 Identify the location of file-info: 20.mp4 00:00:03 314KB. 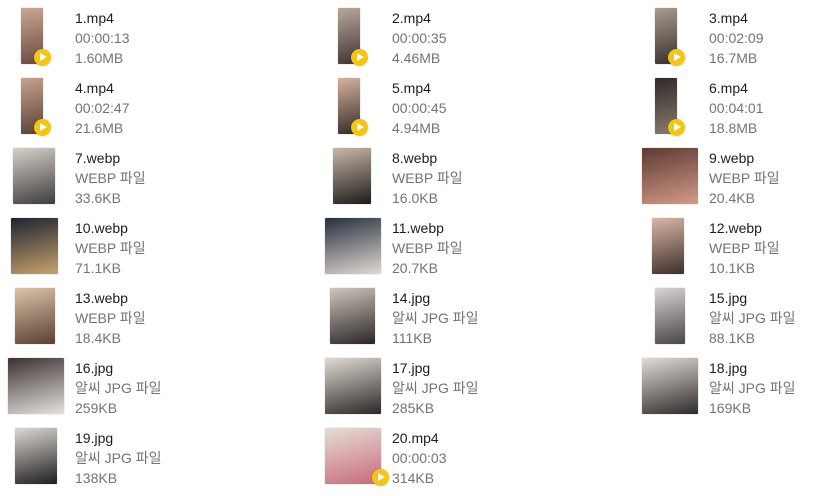
(487, 458).